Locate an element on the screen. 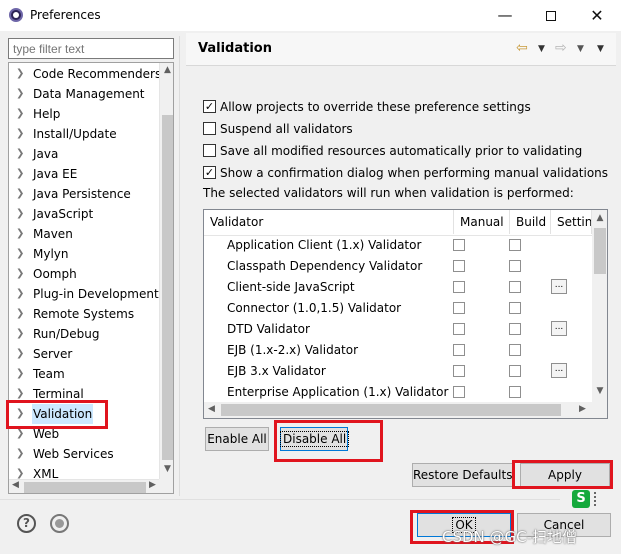  import-export-icon is located at coordinates (59, 523).